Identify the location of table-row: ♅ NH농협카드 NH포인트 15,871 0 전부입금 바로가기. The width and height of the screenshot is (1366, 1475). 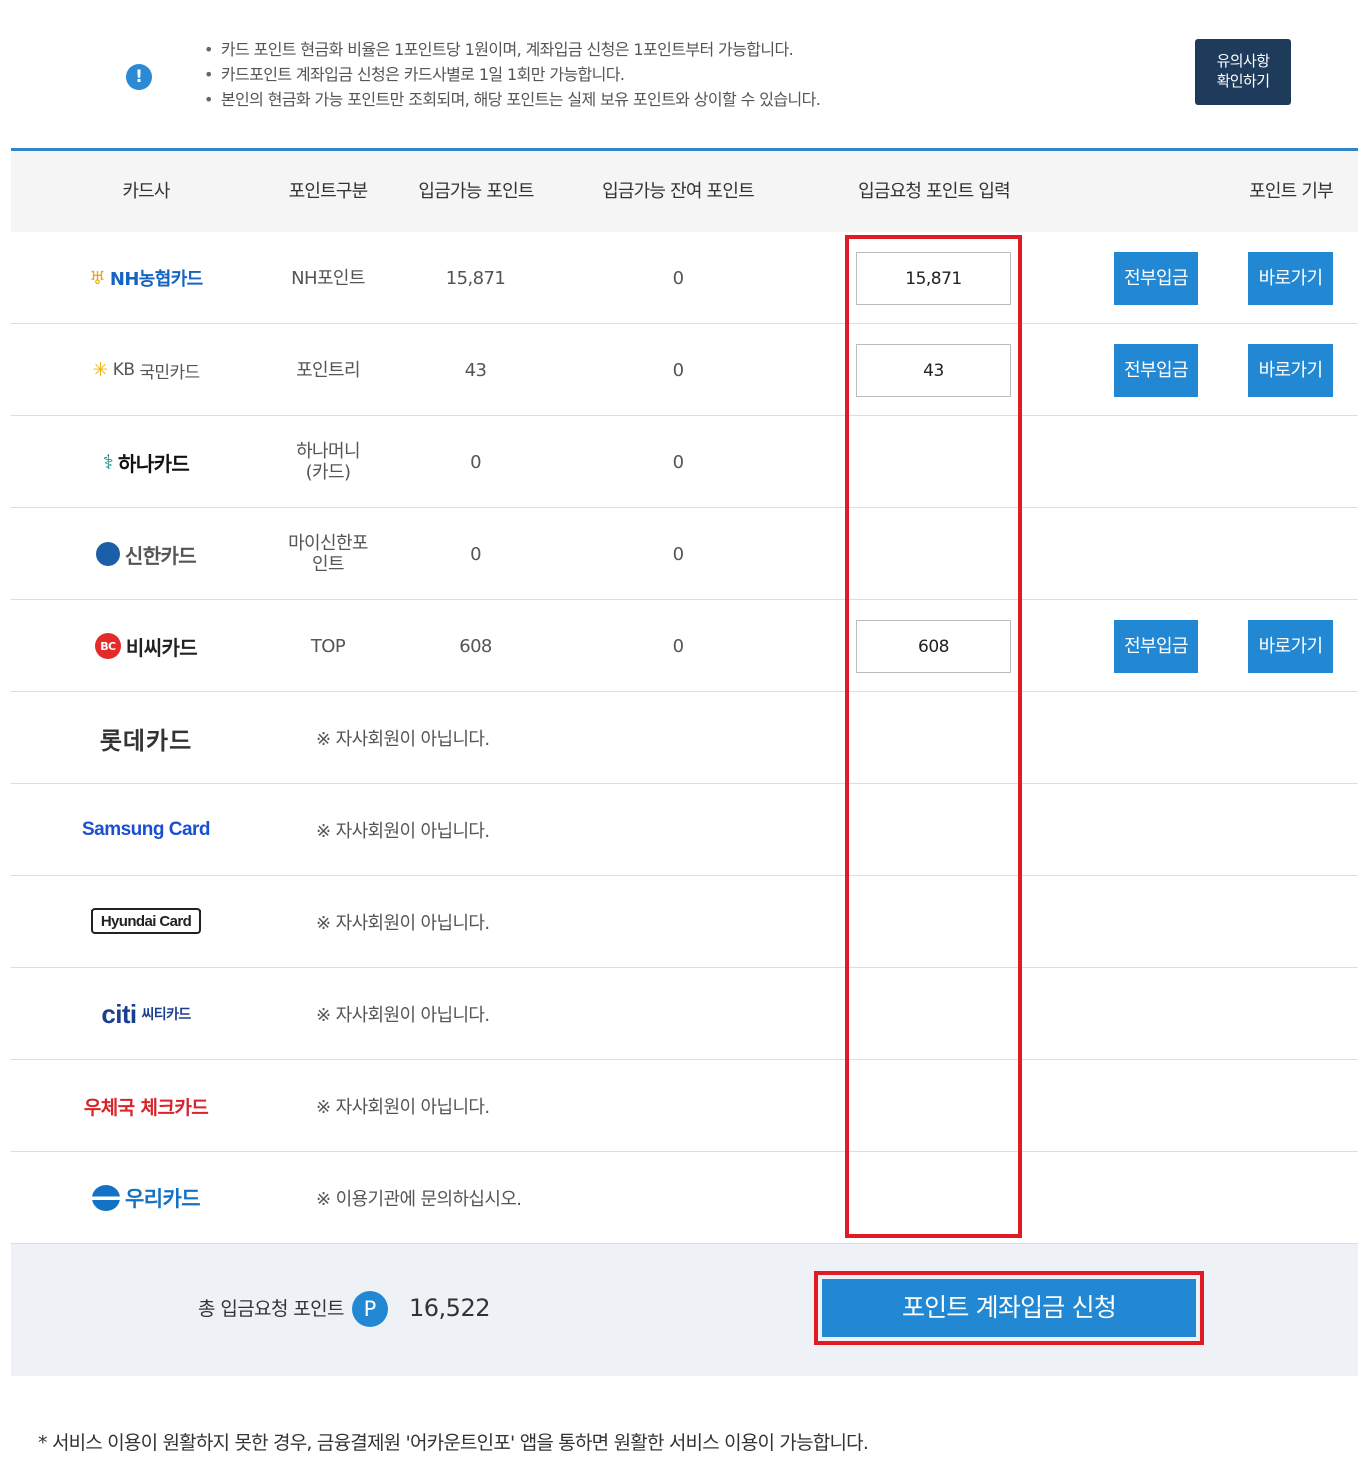
(684, 278).